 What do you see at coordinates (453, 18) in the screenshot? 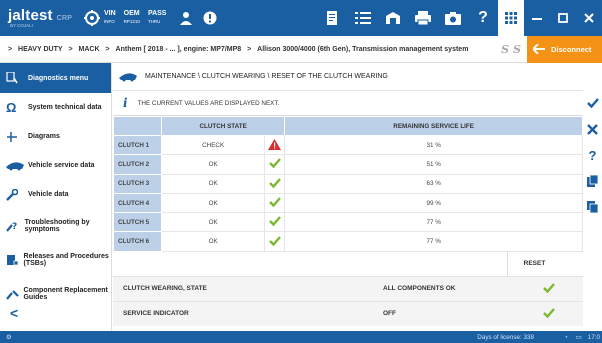
I see `camera-icon` at bounding box center [453, 18].